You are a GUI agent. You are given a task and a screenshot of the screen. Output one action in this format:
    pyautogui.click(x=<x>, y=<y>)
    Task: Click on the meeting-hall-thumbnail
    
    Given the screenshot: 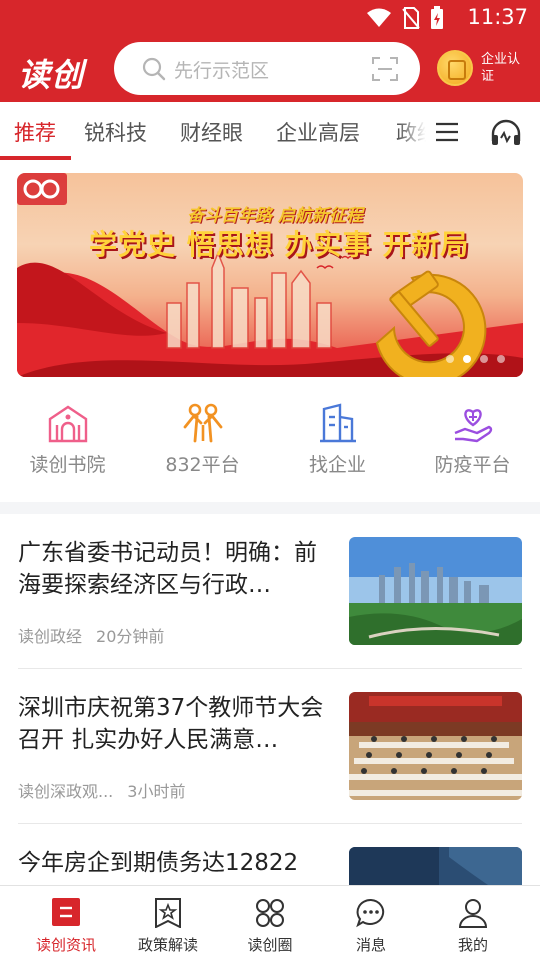 What is the action you would take?
    pyautogui.click(x=435, y=746)
    